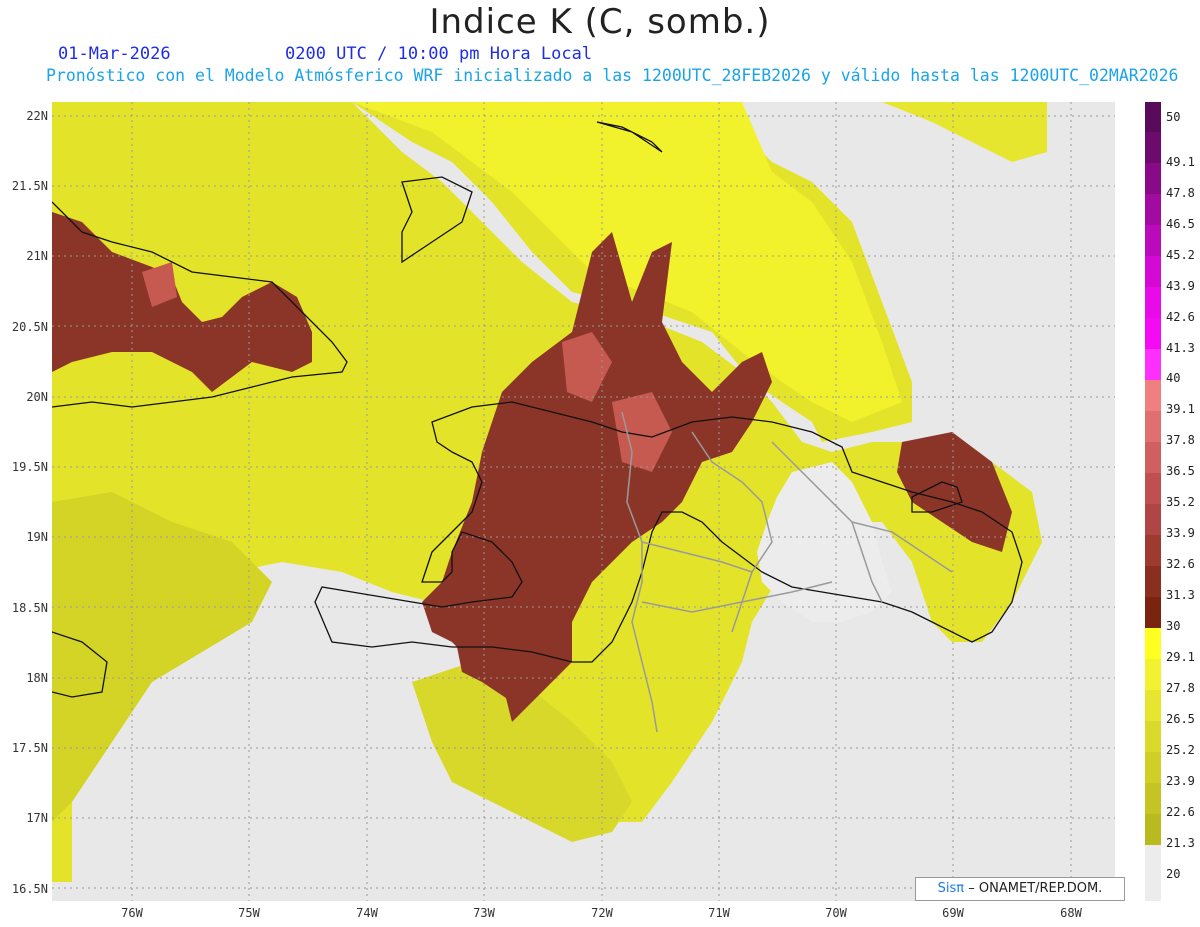  I want to click on yellow-field-ne, so click(964, 132).